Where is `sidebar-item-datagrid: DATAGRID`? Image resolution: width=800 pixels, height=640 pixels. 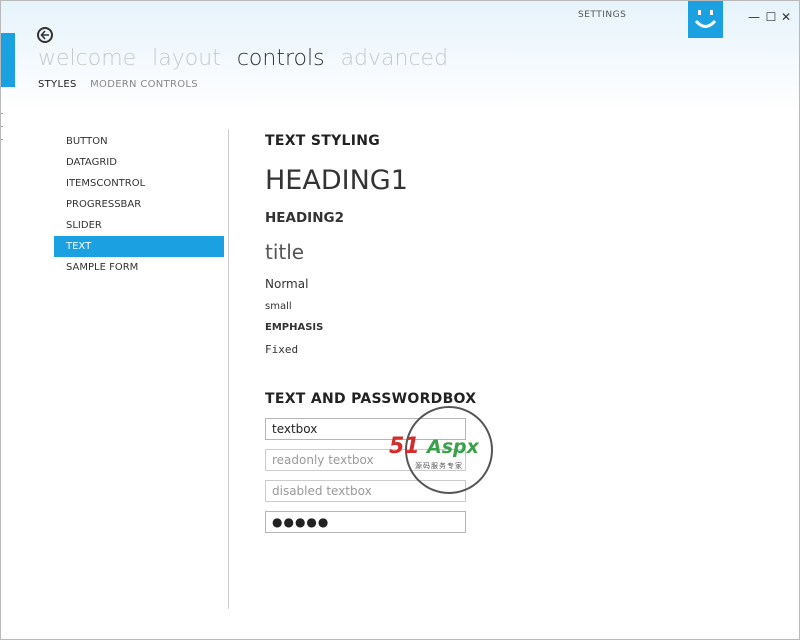
sidebar-item-datagrid: DATAGRID is located at coordinates (139, 162).